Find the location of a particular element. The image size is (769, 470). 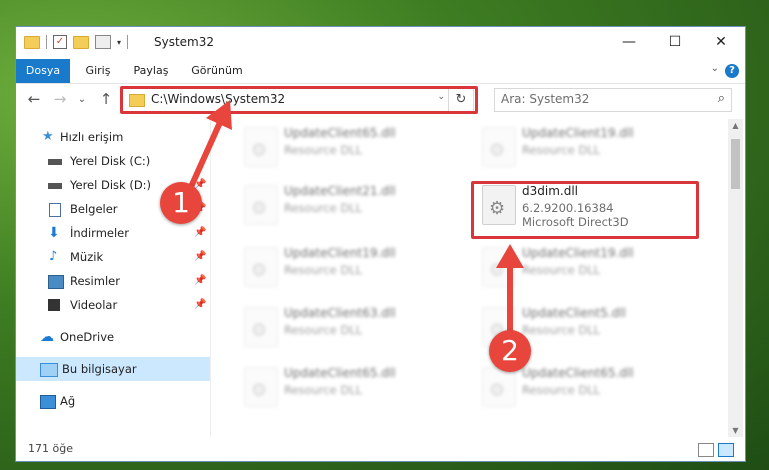

step-2-badge: 2 is located at coordinates (510, 351).